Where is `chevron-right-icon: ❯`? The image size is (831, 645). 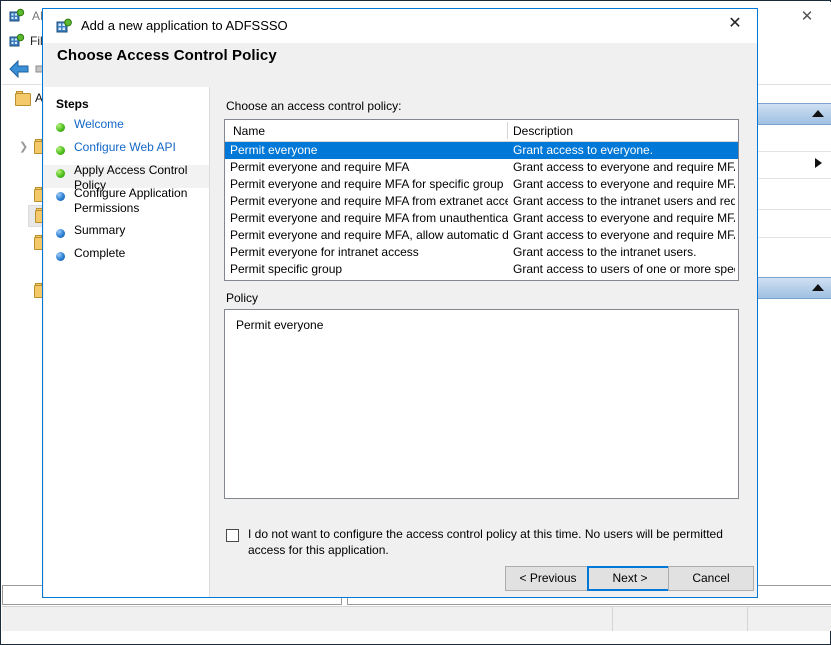 chevron-right-icon: ❯ is located at coordinates (23, 146).